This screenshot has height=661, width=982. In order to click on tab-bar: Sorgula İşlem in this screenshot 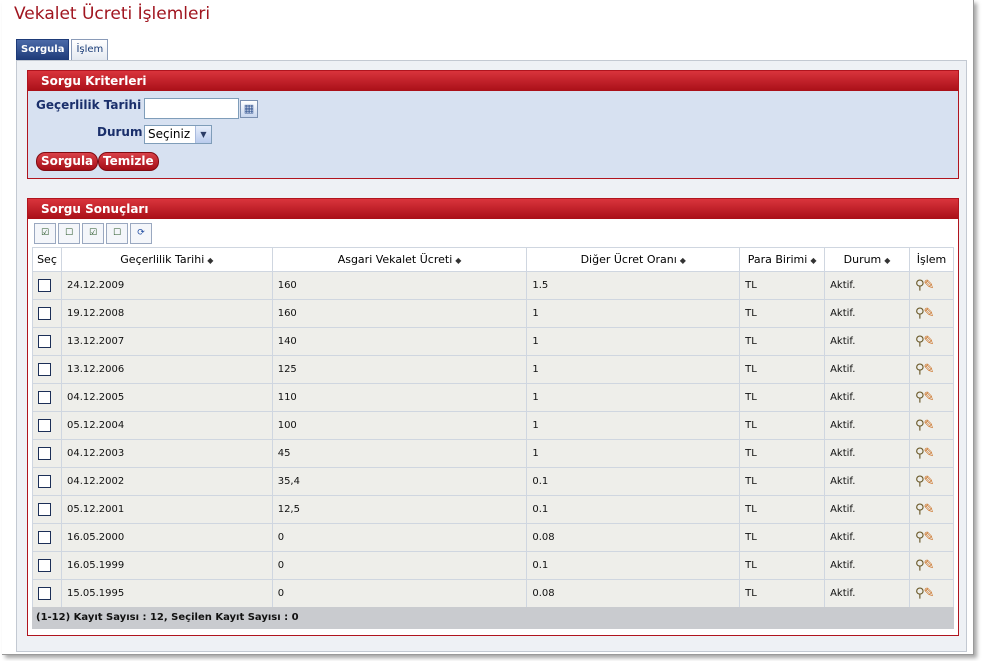, I will do `click(63, 49)`.